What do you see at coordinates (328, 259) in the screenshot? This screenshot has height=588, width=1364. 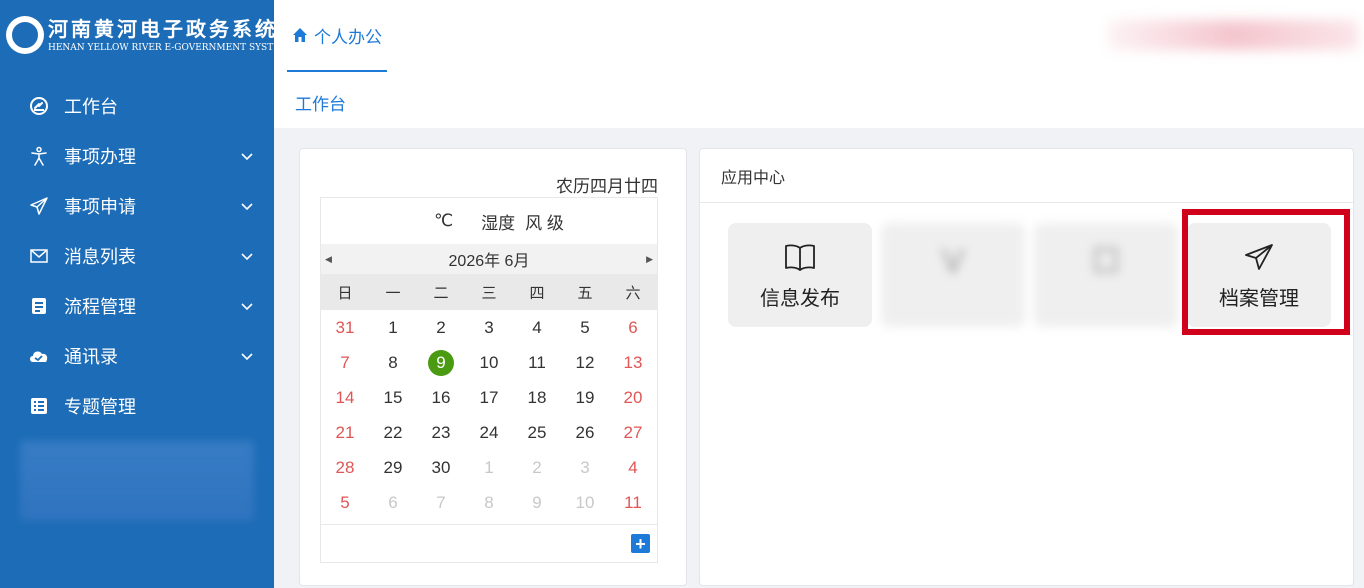 I see `prev-month-icon: ◀` at bounding box center [328, 259].